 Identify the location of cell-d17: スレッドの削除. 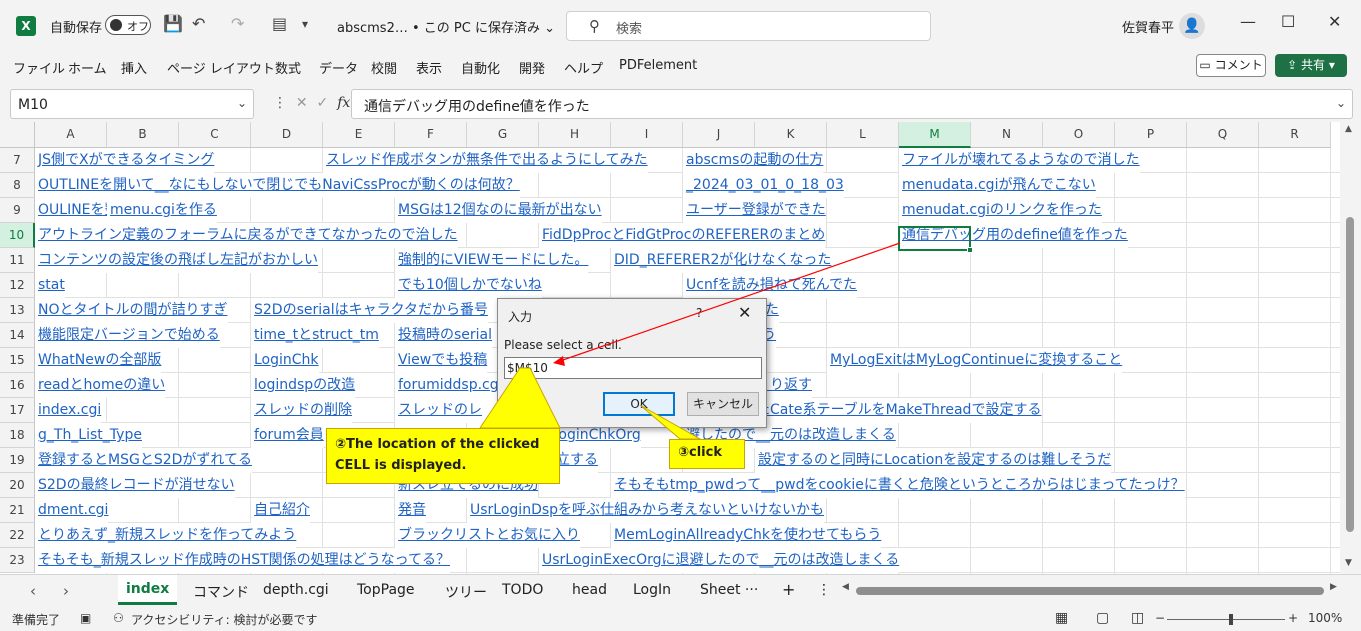
(301, 410).